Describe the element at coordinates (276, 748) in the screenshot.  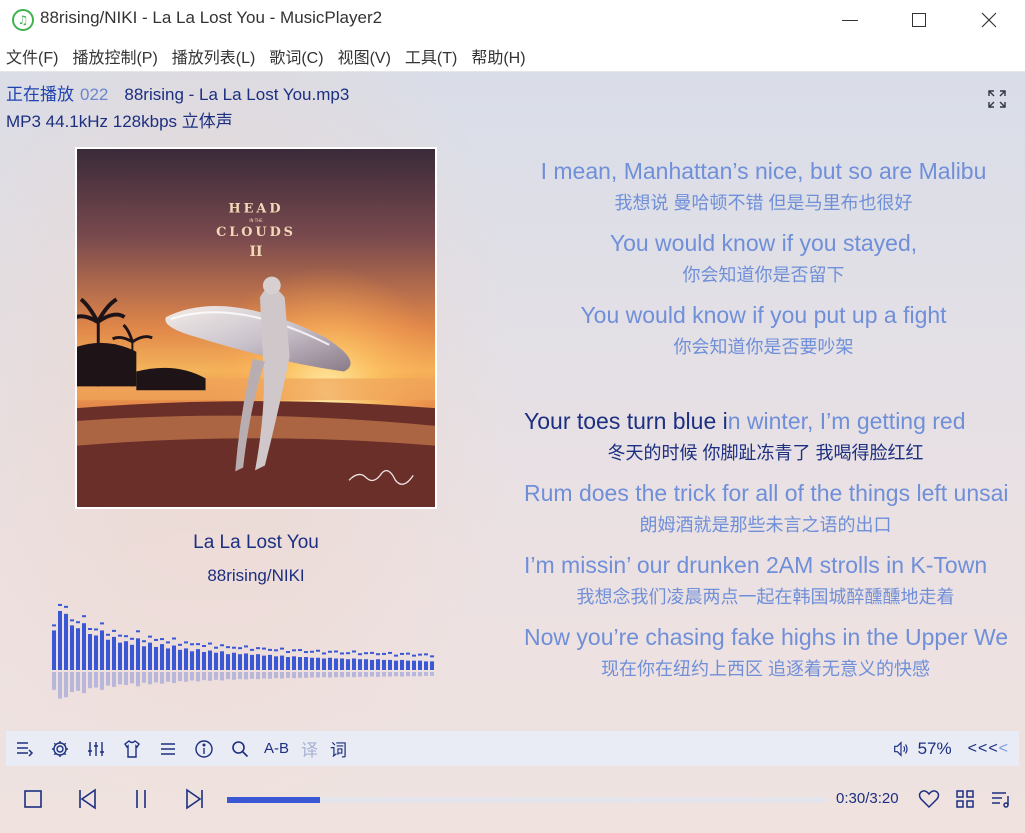
I see `ab-repeat-button: A-B` at that location.